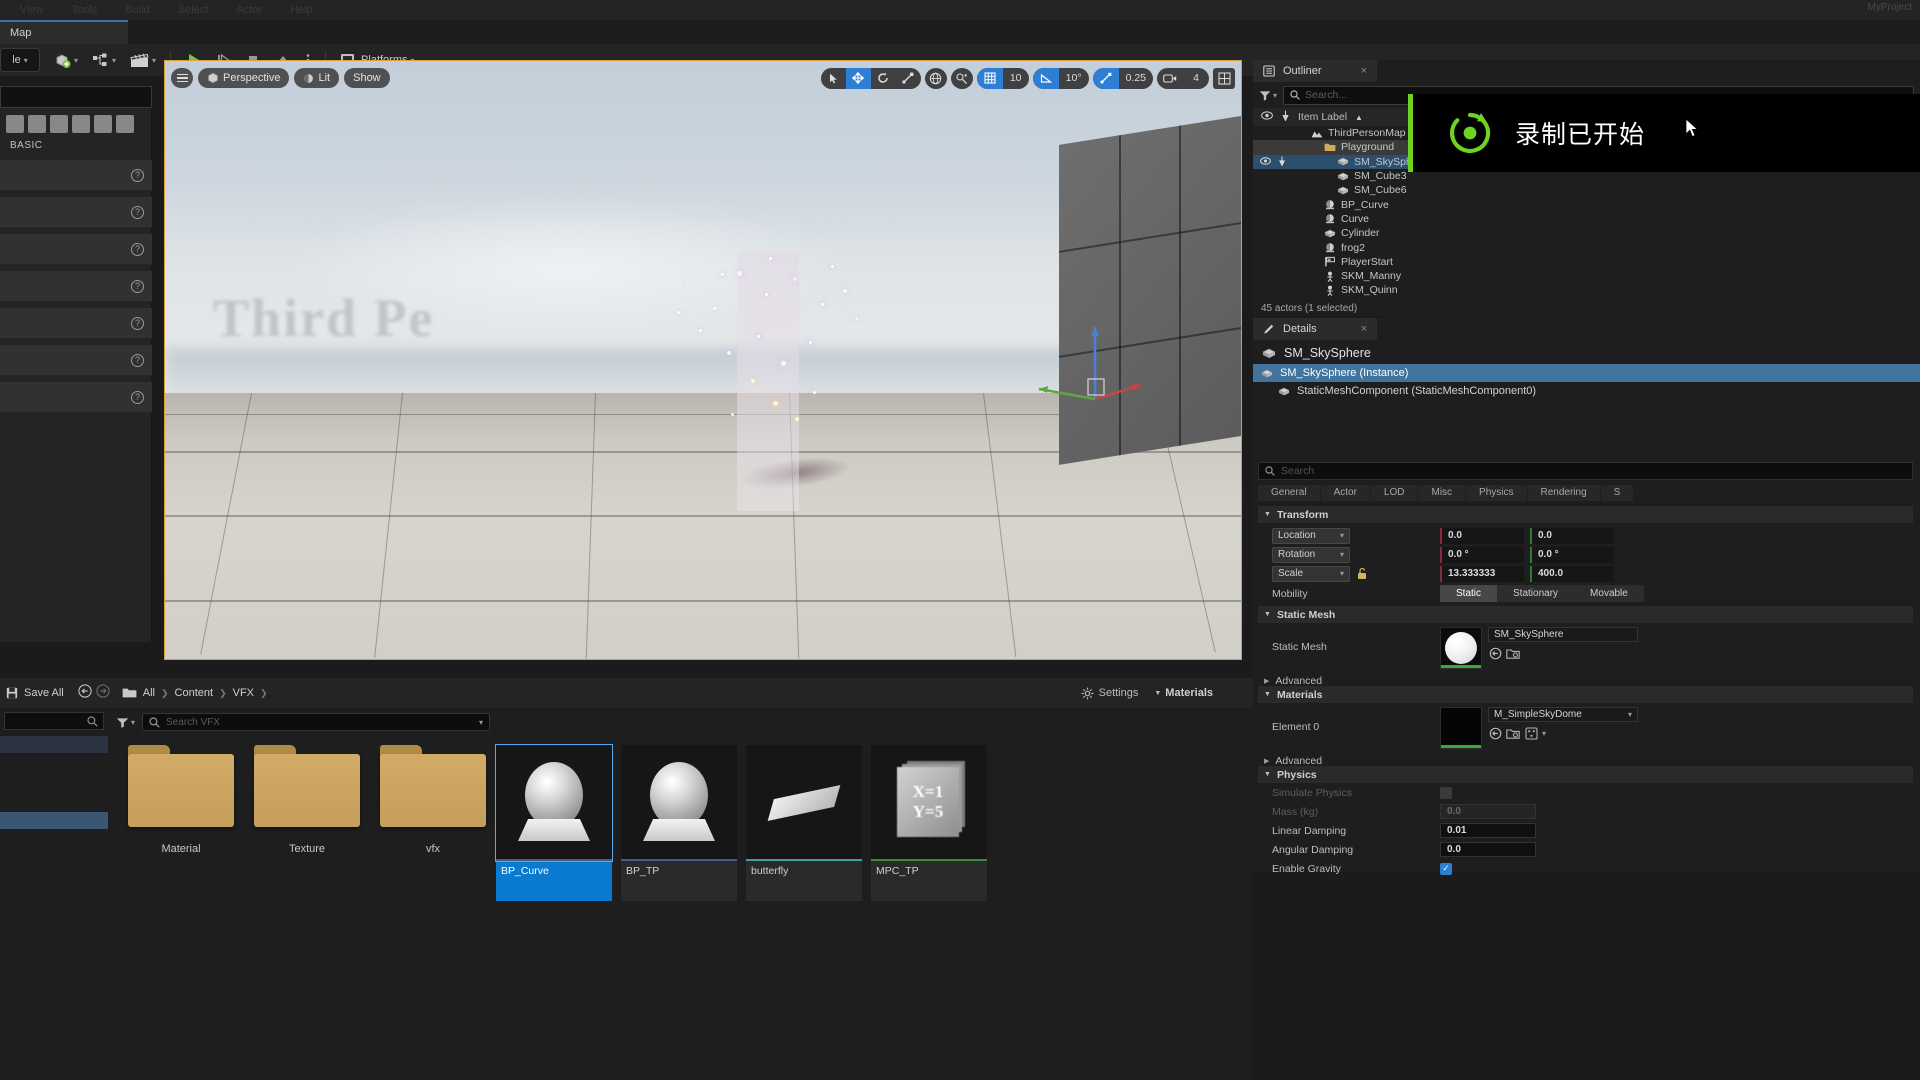 The width and height of the screenshot is (1920, 1080). What do you see at coordinates (181, 823) in the screenshot?
I see `content-folder-material: Material` at bounding box center [181, 823].